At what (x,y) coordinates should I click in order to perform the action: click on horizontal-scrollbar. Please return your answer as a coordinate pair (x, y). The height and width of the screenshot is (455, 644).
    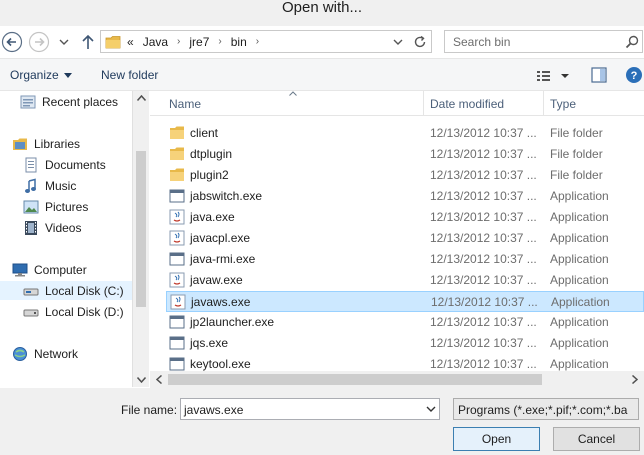
    Looking at the image, I should click on (397, 379).